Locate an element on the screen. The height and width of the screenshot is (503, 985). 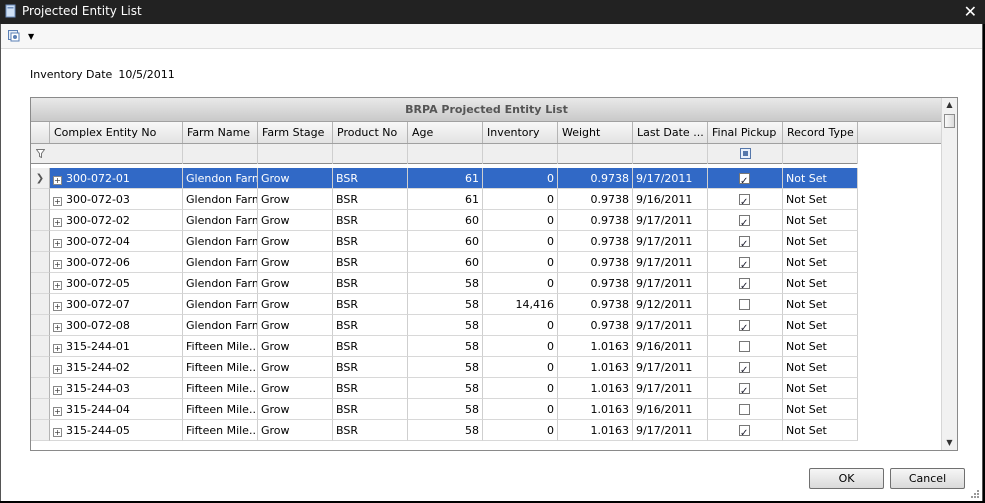
cell-age: 60 is located at coordinates (445, 241).